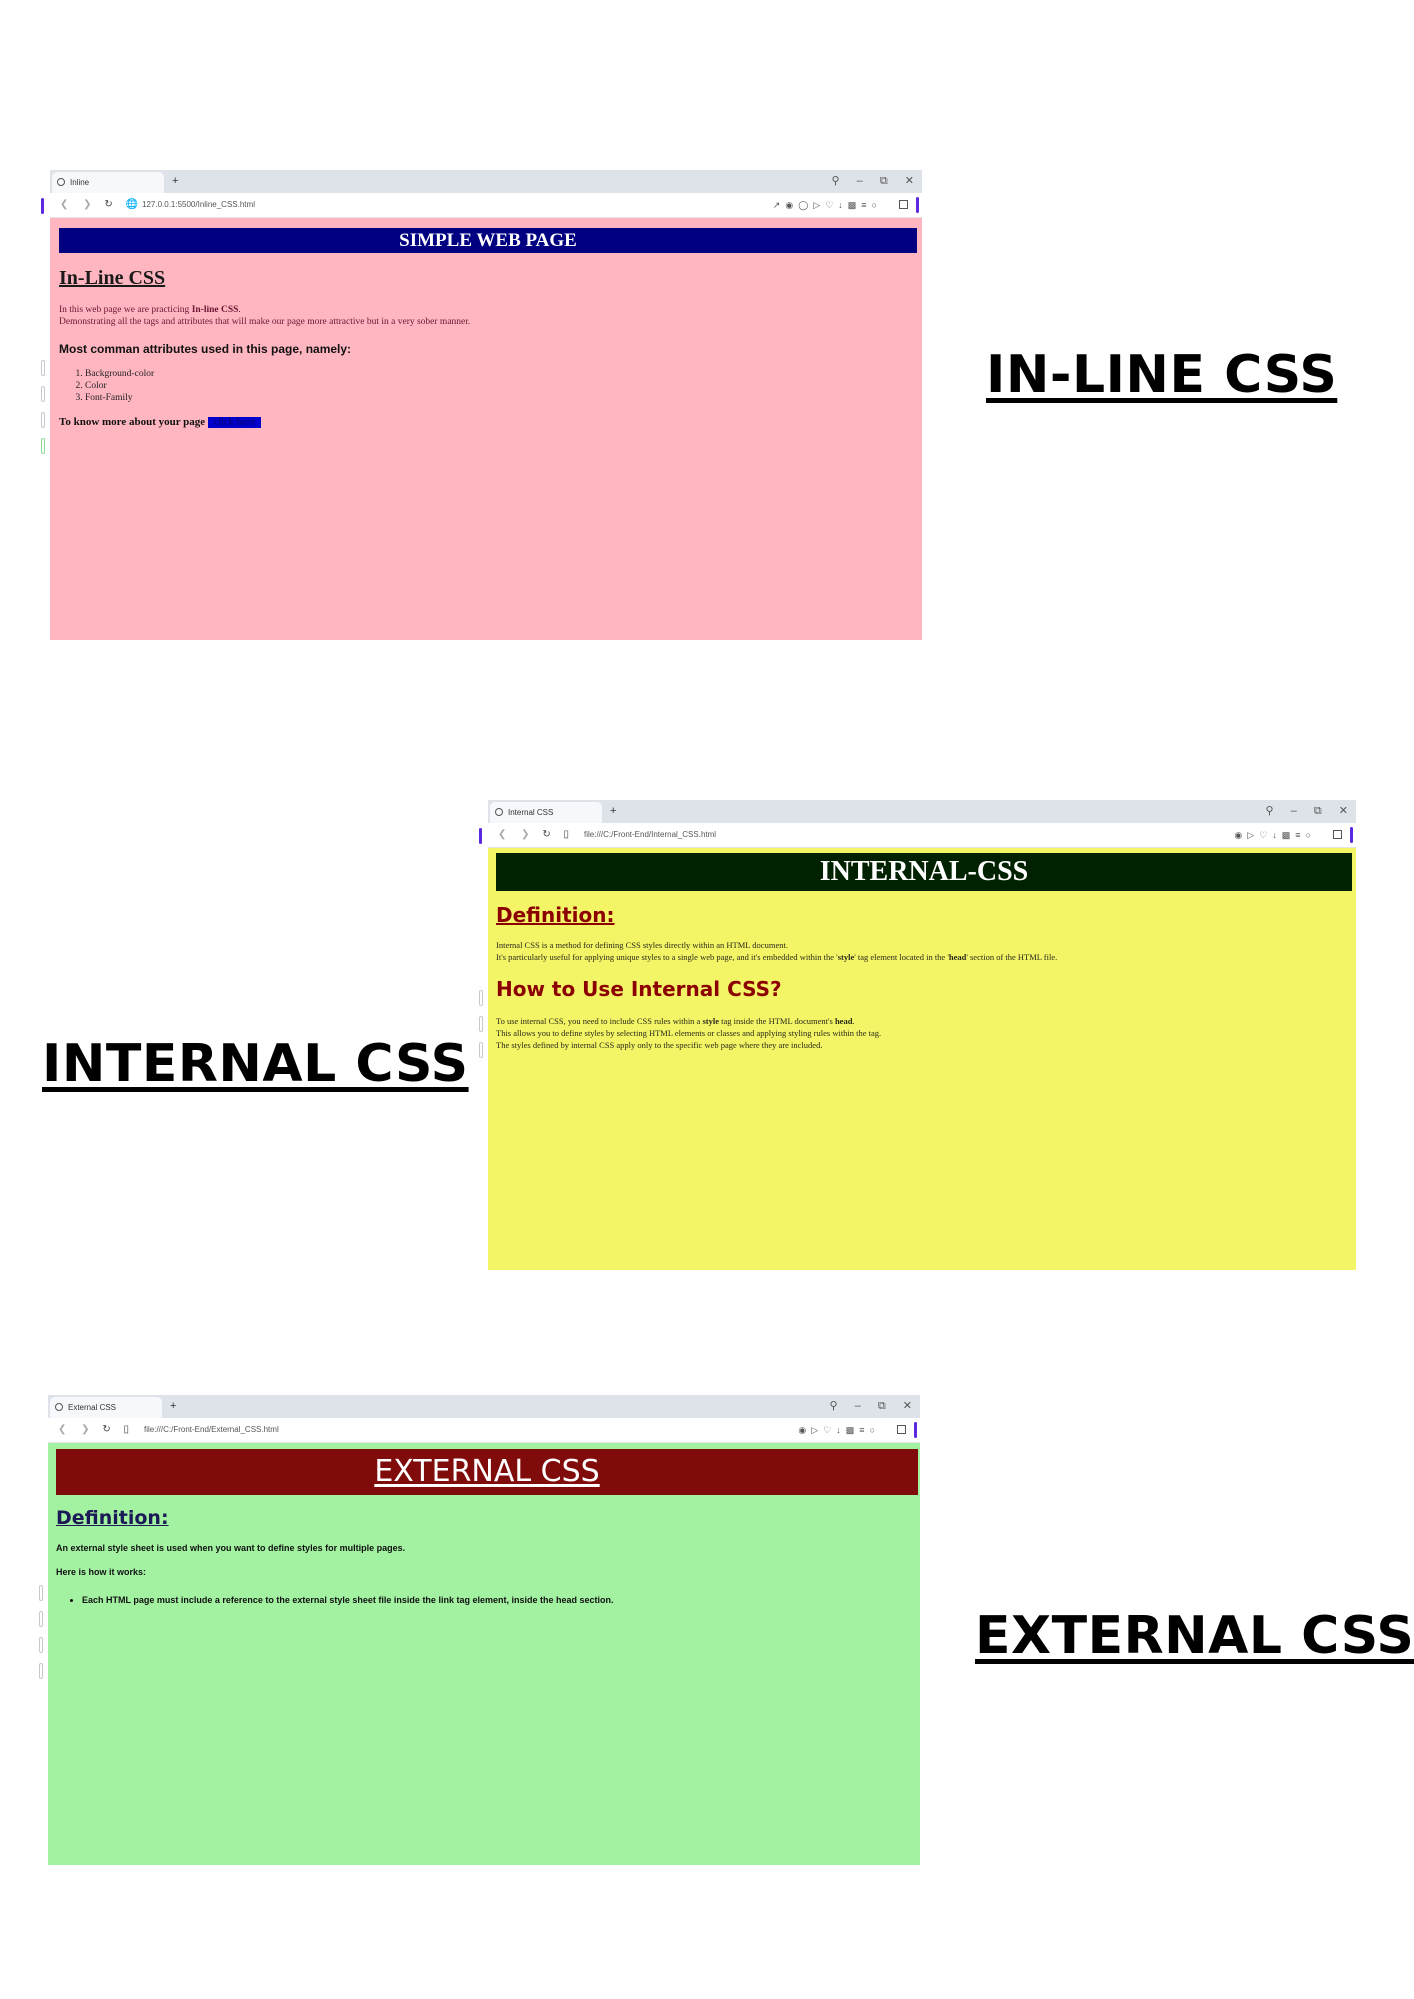 The image size is (1414, 1999). I want to click on url-field: 127.0.0.1:5500/Inline_CSS.html, so click(198, 205).